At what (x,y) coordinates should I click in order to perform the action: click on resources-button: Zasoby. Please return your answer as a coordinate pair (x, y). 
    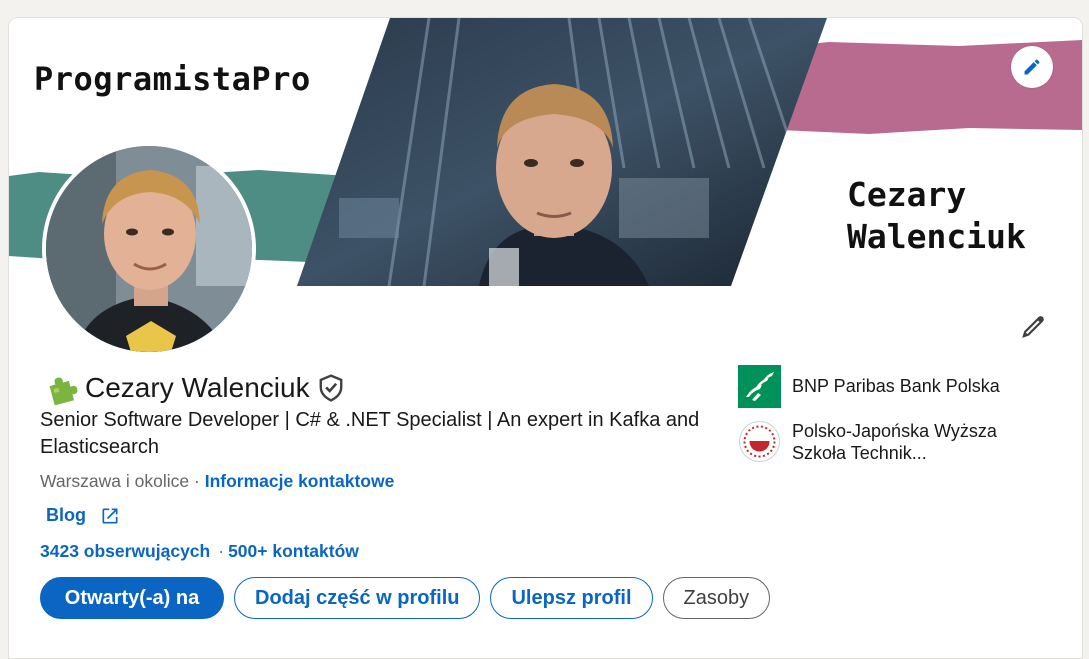
    Looking at the image, I should click on (716, 598).